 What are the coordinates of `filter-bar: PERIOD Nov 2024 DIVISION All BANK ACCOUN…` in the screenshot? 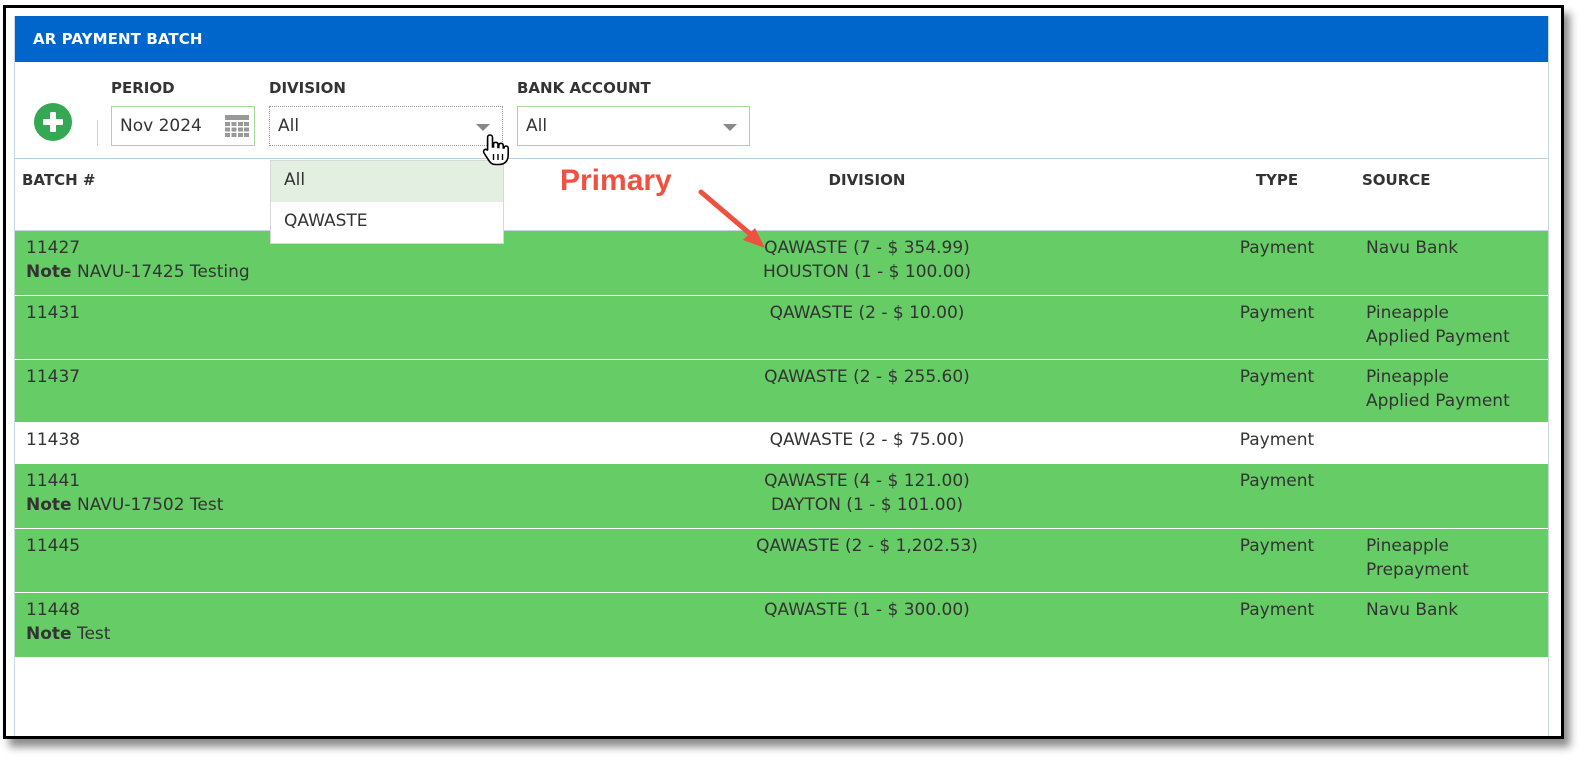 It's located at (781, 110).